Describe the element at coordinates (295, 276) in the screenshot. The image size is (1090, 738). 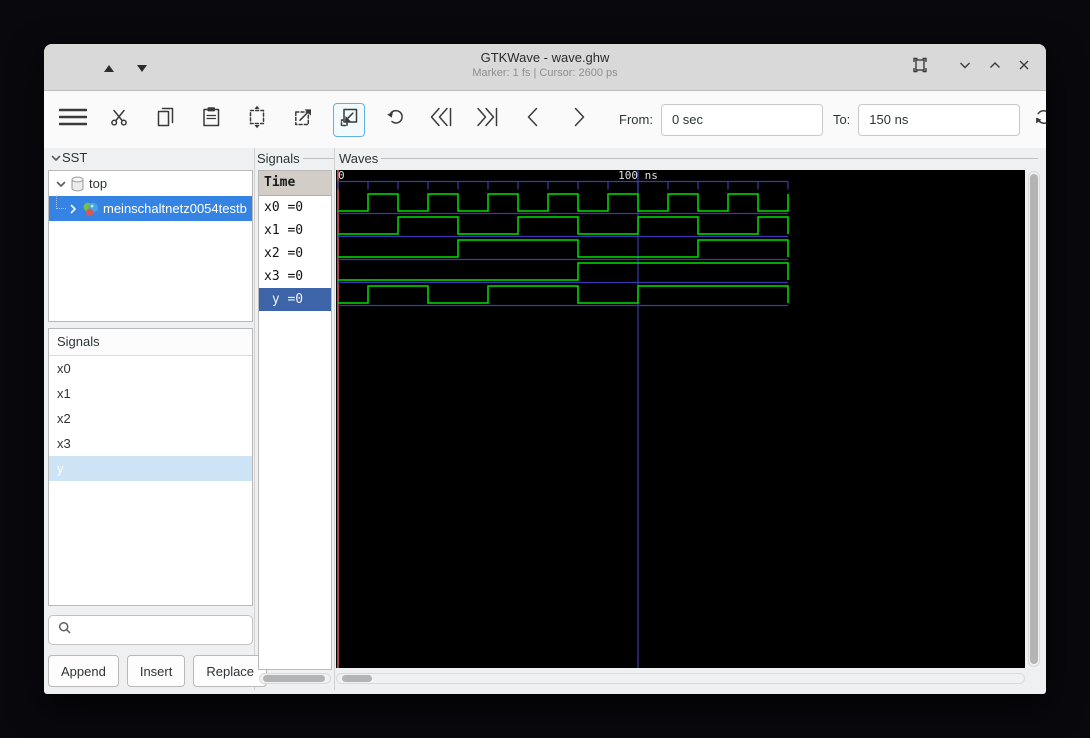
I see `wave-name-row-x3: x3 =0` at that location.